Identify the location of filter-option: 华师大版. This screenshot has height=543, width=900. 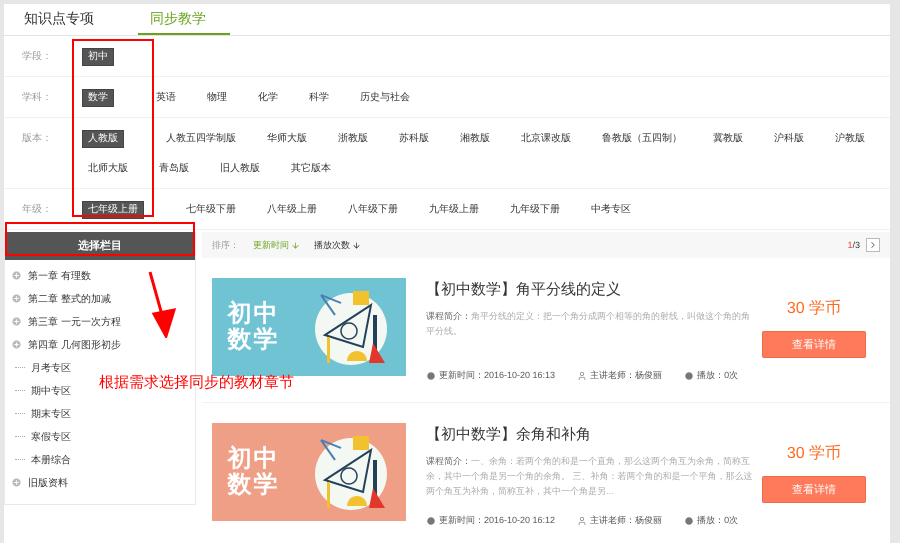
(287, 139).